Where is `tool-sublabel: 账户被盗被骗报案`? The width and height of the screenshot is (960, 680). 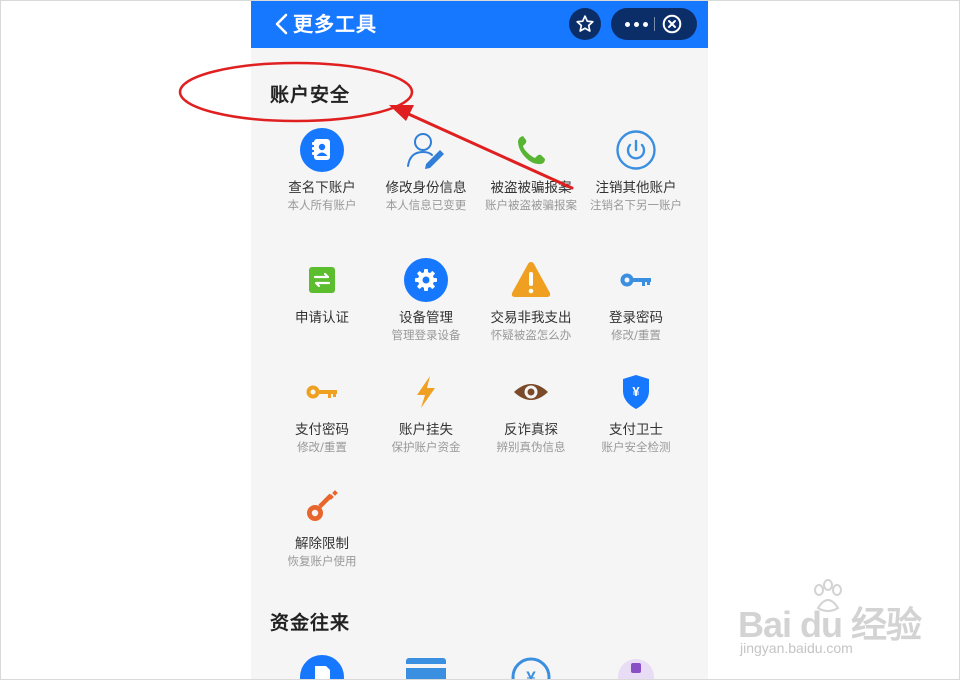
tool-sublabel: 账户被盗被骗报案 is located at coordinates (531, 205).